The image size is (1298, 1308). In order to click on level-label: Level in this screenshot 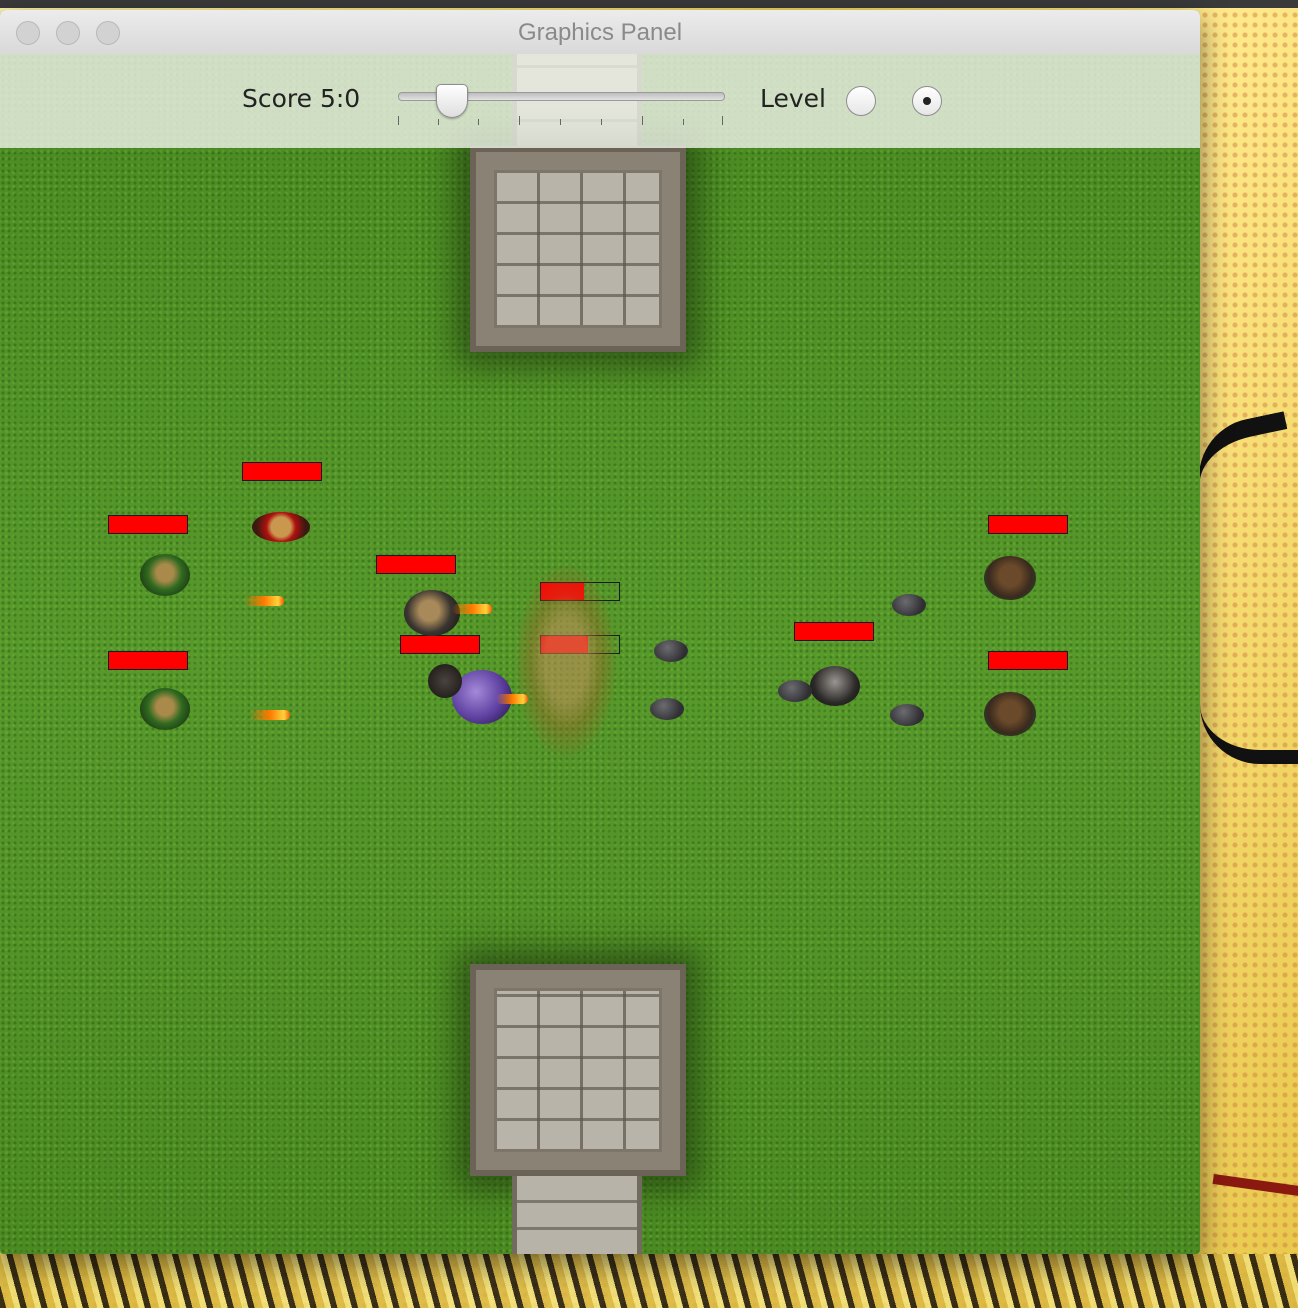, I will do `click(793, 98)`.